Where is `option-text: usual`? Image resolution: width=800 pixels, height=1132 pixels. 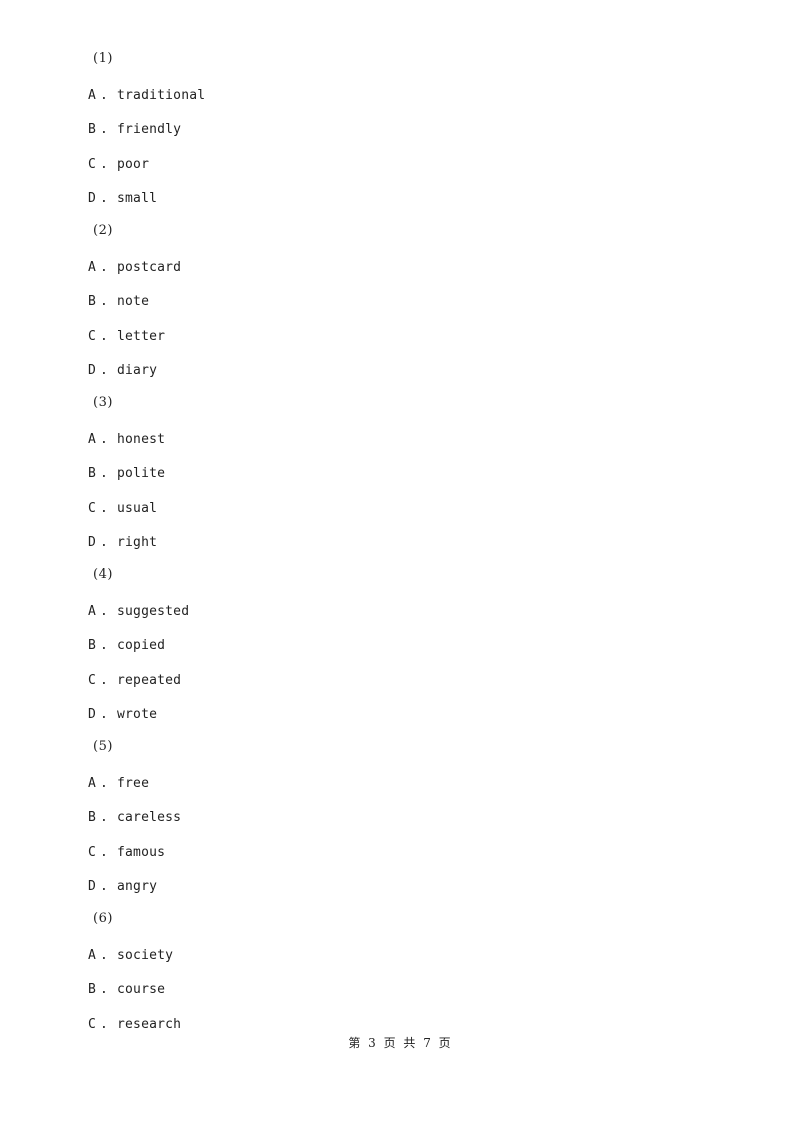 option-text: usual is located at coordinates (137, 508).